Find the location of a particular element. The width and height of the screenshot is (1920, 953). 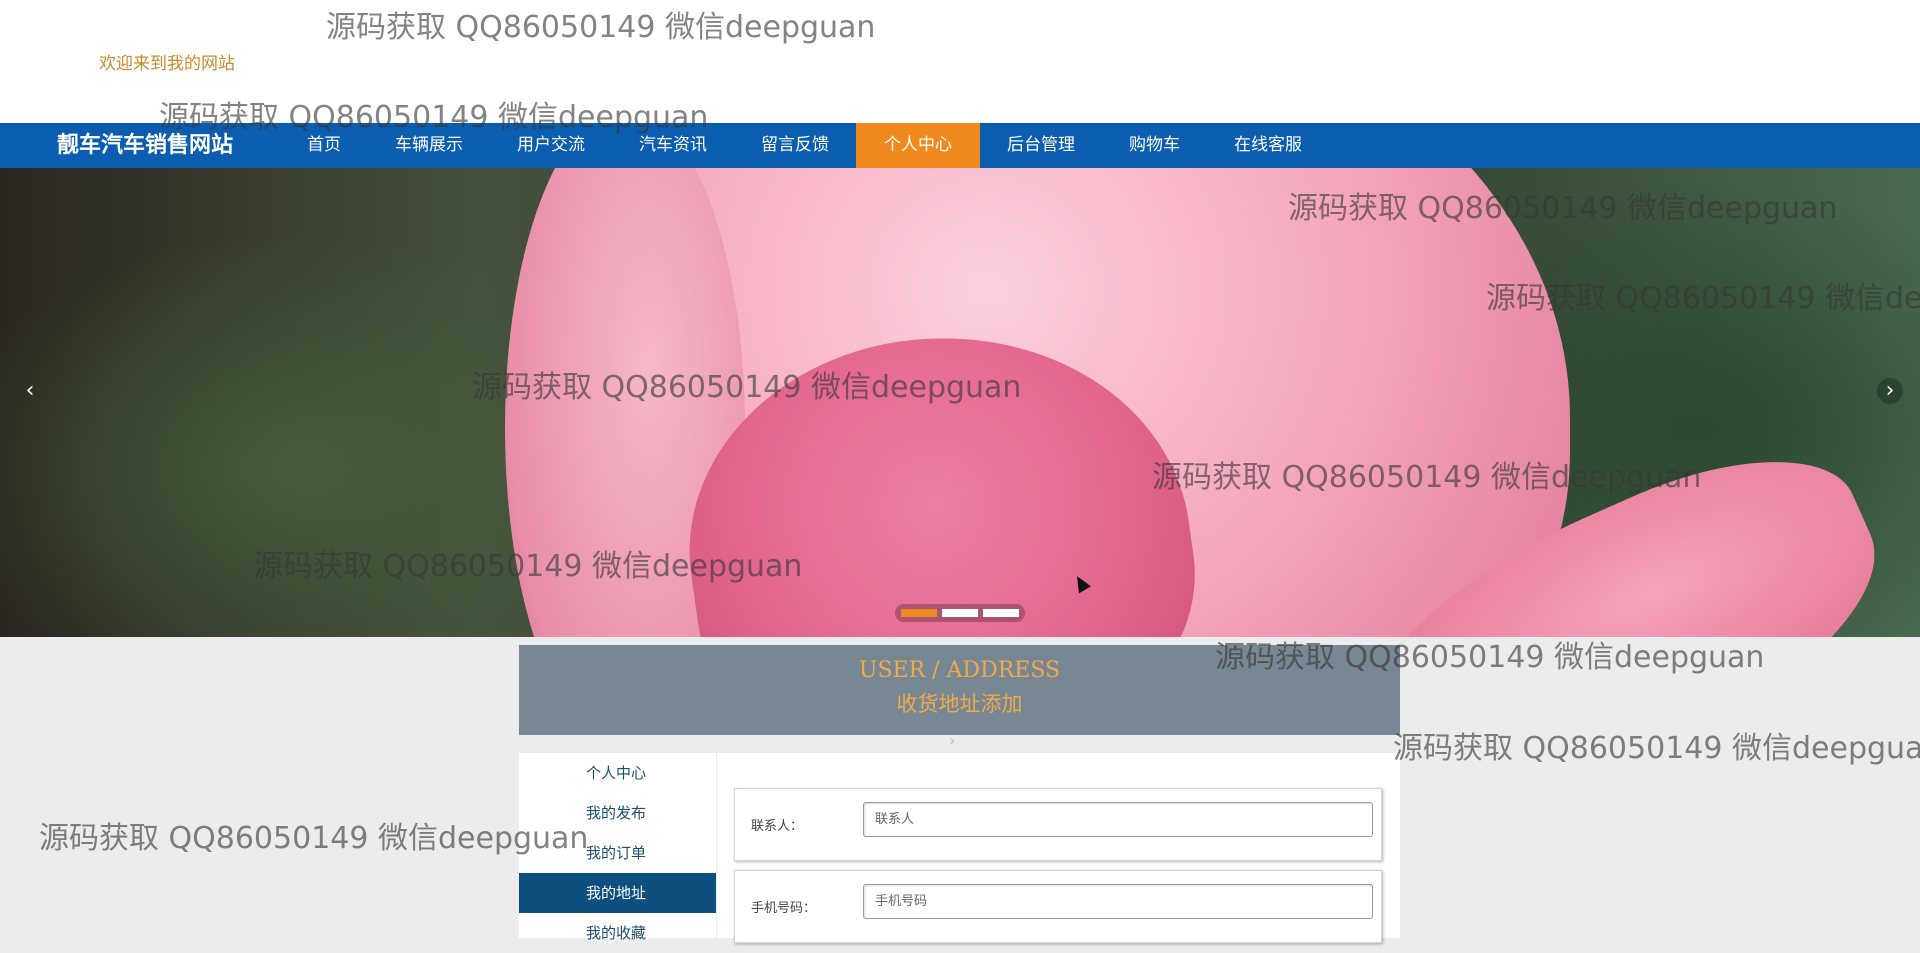

carousel-indicators is located at coordinates (960, 613).